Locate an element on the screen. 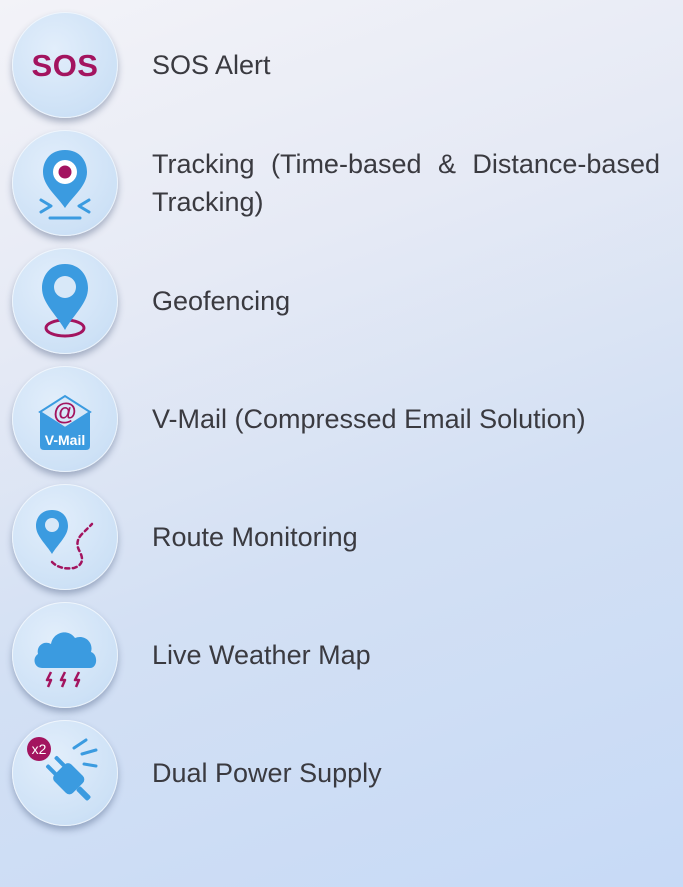 The image size is (683, 887). route-icon is located at coordinates (65, 537).